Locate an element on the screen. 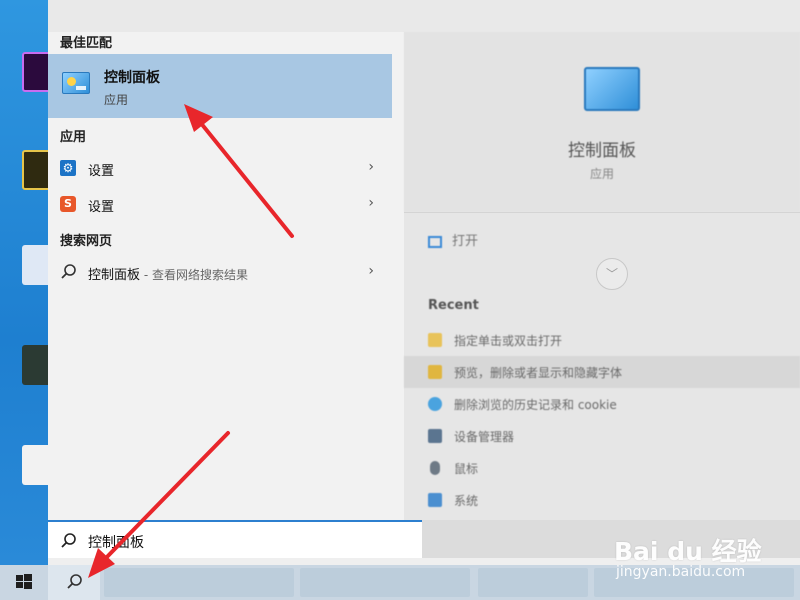 The width and height of the screenshot is (800, 600). open-action: 打开 is located at coordinates (453, 239).